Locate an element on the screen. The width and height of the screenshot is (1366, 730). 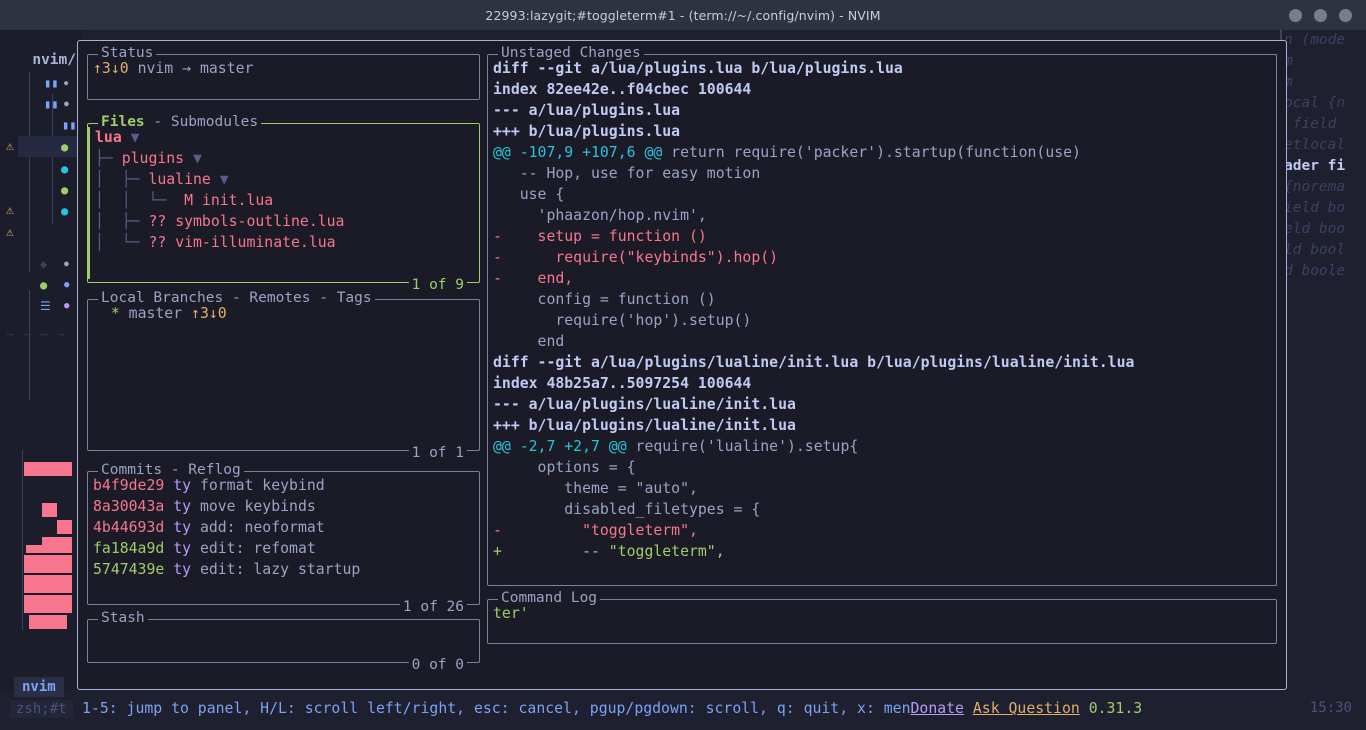
maximize-button is located at coordinates (1320, 15).